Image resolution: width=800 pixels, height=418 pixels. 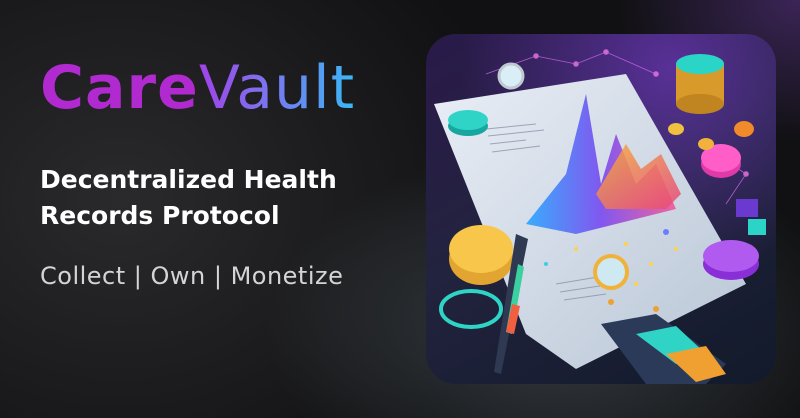 What do you see at coordinates (220, 198) in the screenshot?
I see `tagline: Decentralized Health Records Protocol` at bounding box center [220, 198].